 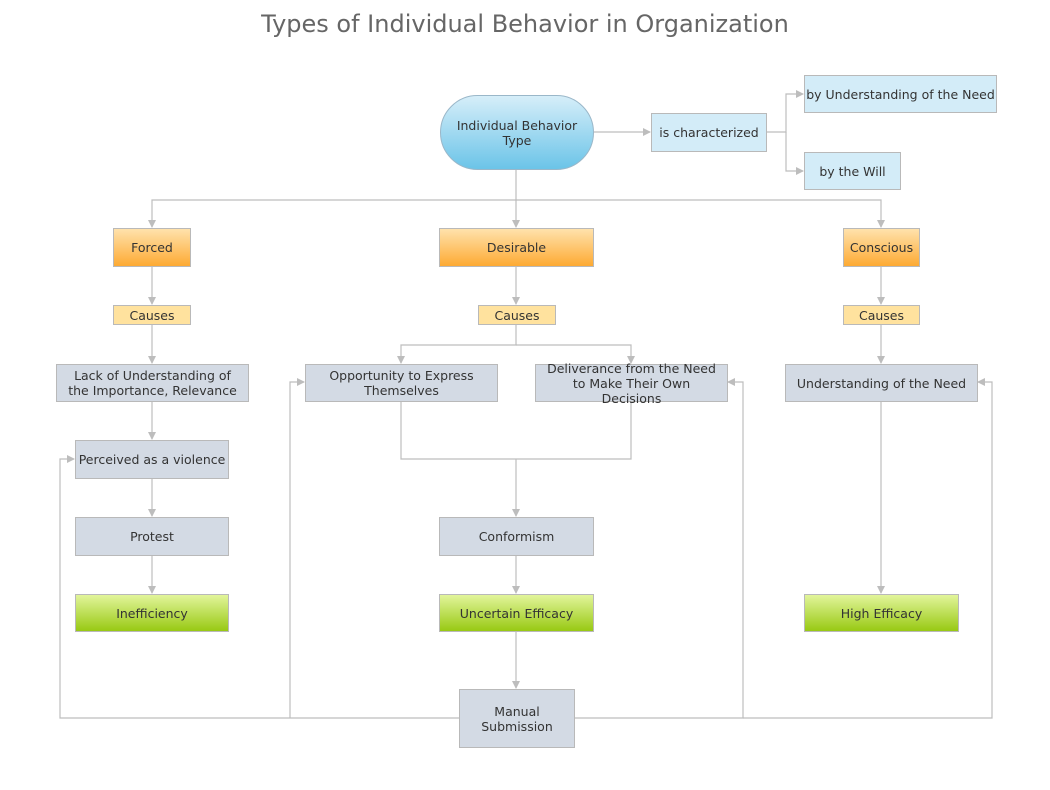 I want to click on edge-manual-opportunity, so click(x=297, y=548).